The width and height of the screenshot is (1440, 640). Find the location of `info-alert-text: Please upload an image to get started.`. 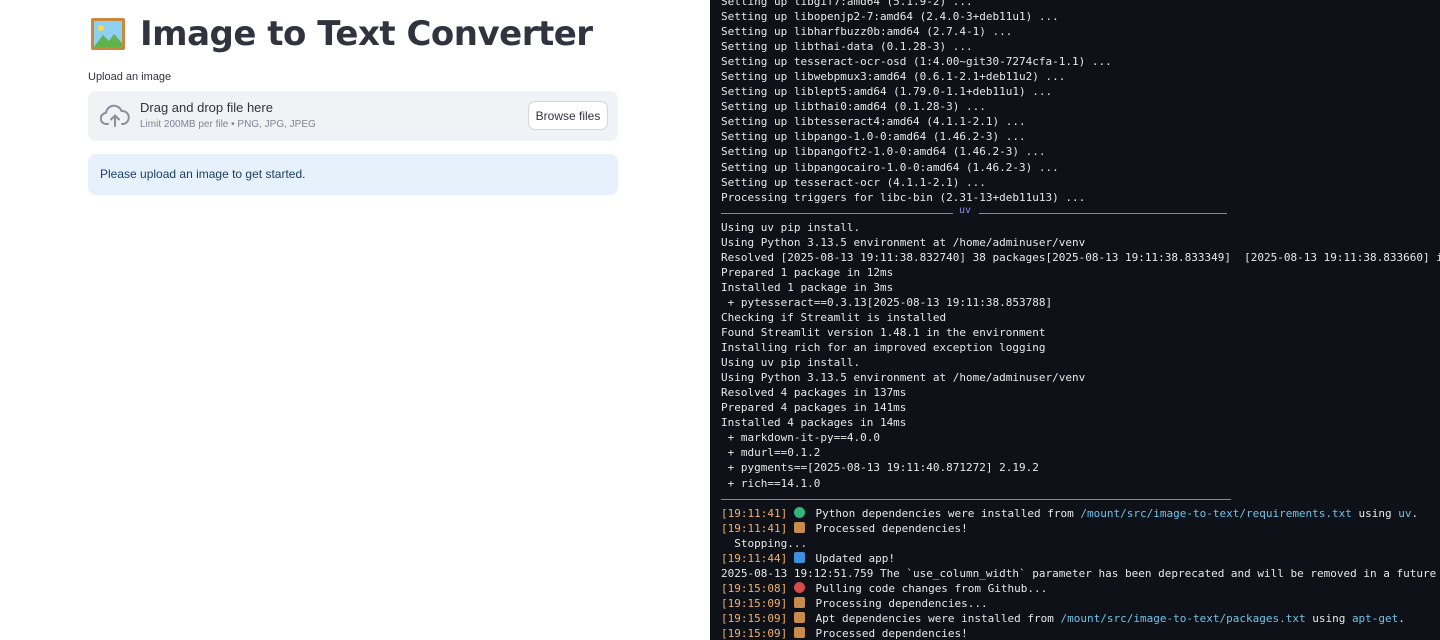

info-alert-text: Please upload an image to get started. is located at coordinates (203, 174).